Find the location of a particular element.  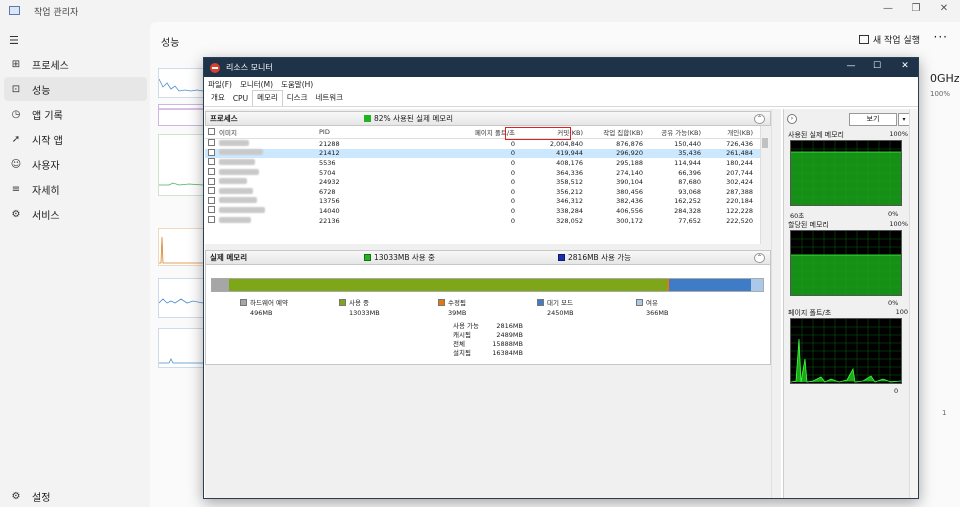

col-shareable: 공유 가능(KB) is located at coordinates (672, 132).